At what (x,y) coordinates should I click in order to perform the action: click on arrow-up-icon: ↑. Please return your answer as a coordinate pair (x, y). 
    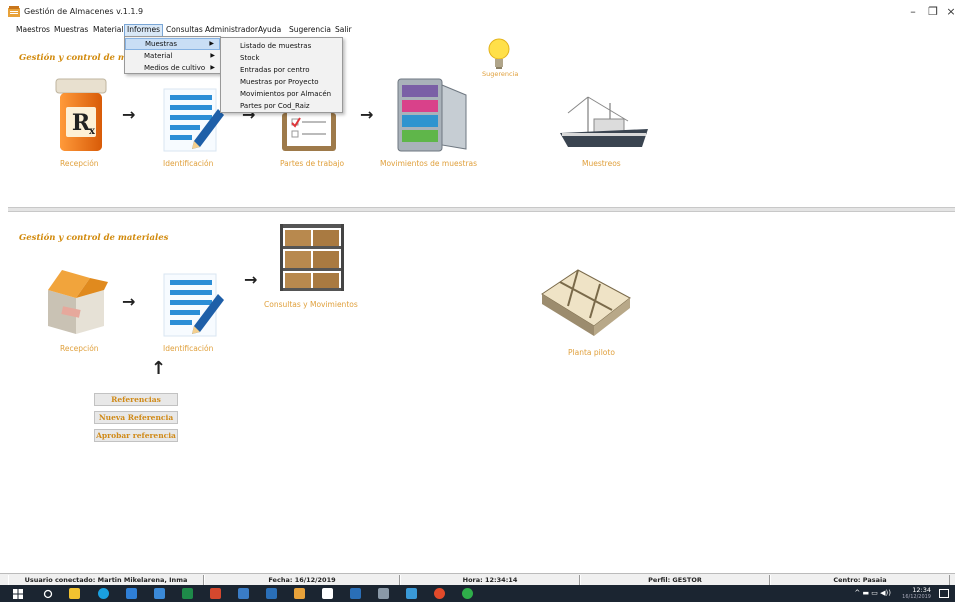
    Looking at the image, I should click on (159, 368).